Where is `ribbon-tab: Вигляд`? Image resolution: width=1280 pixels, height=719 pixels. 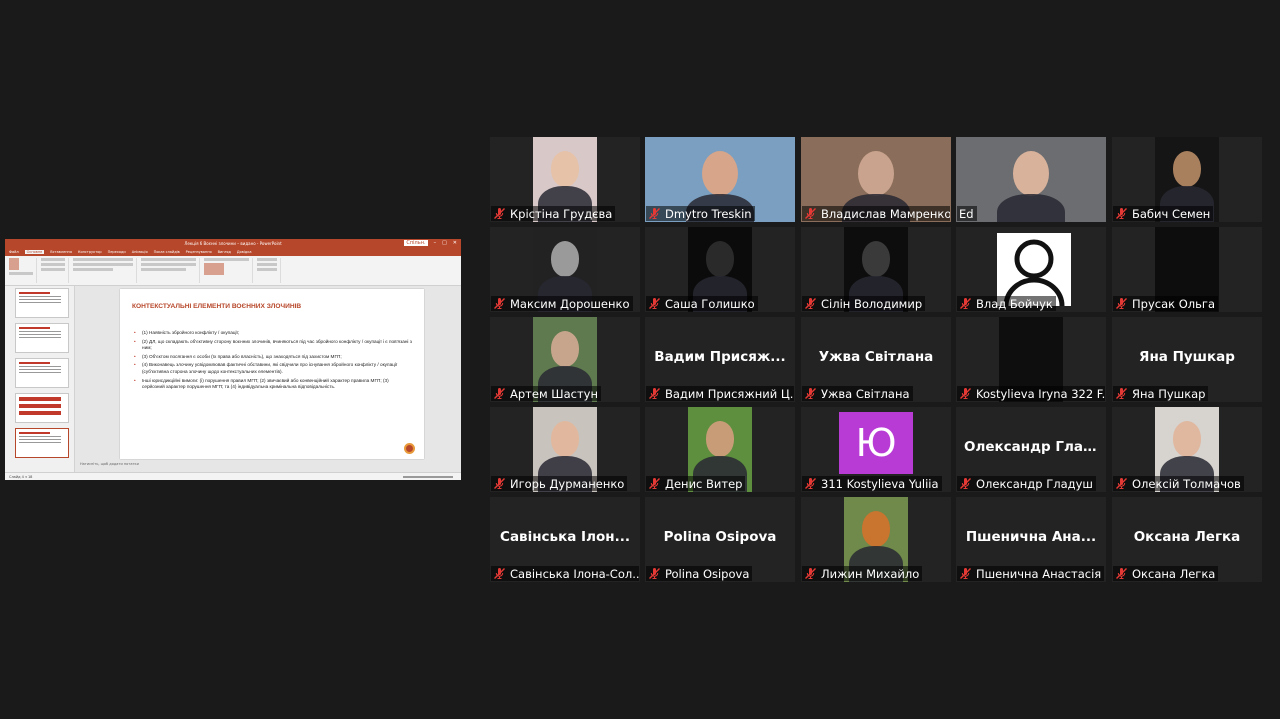
ribbon-tab: Вигляд is located at coordinates (224, 252).